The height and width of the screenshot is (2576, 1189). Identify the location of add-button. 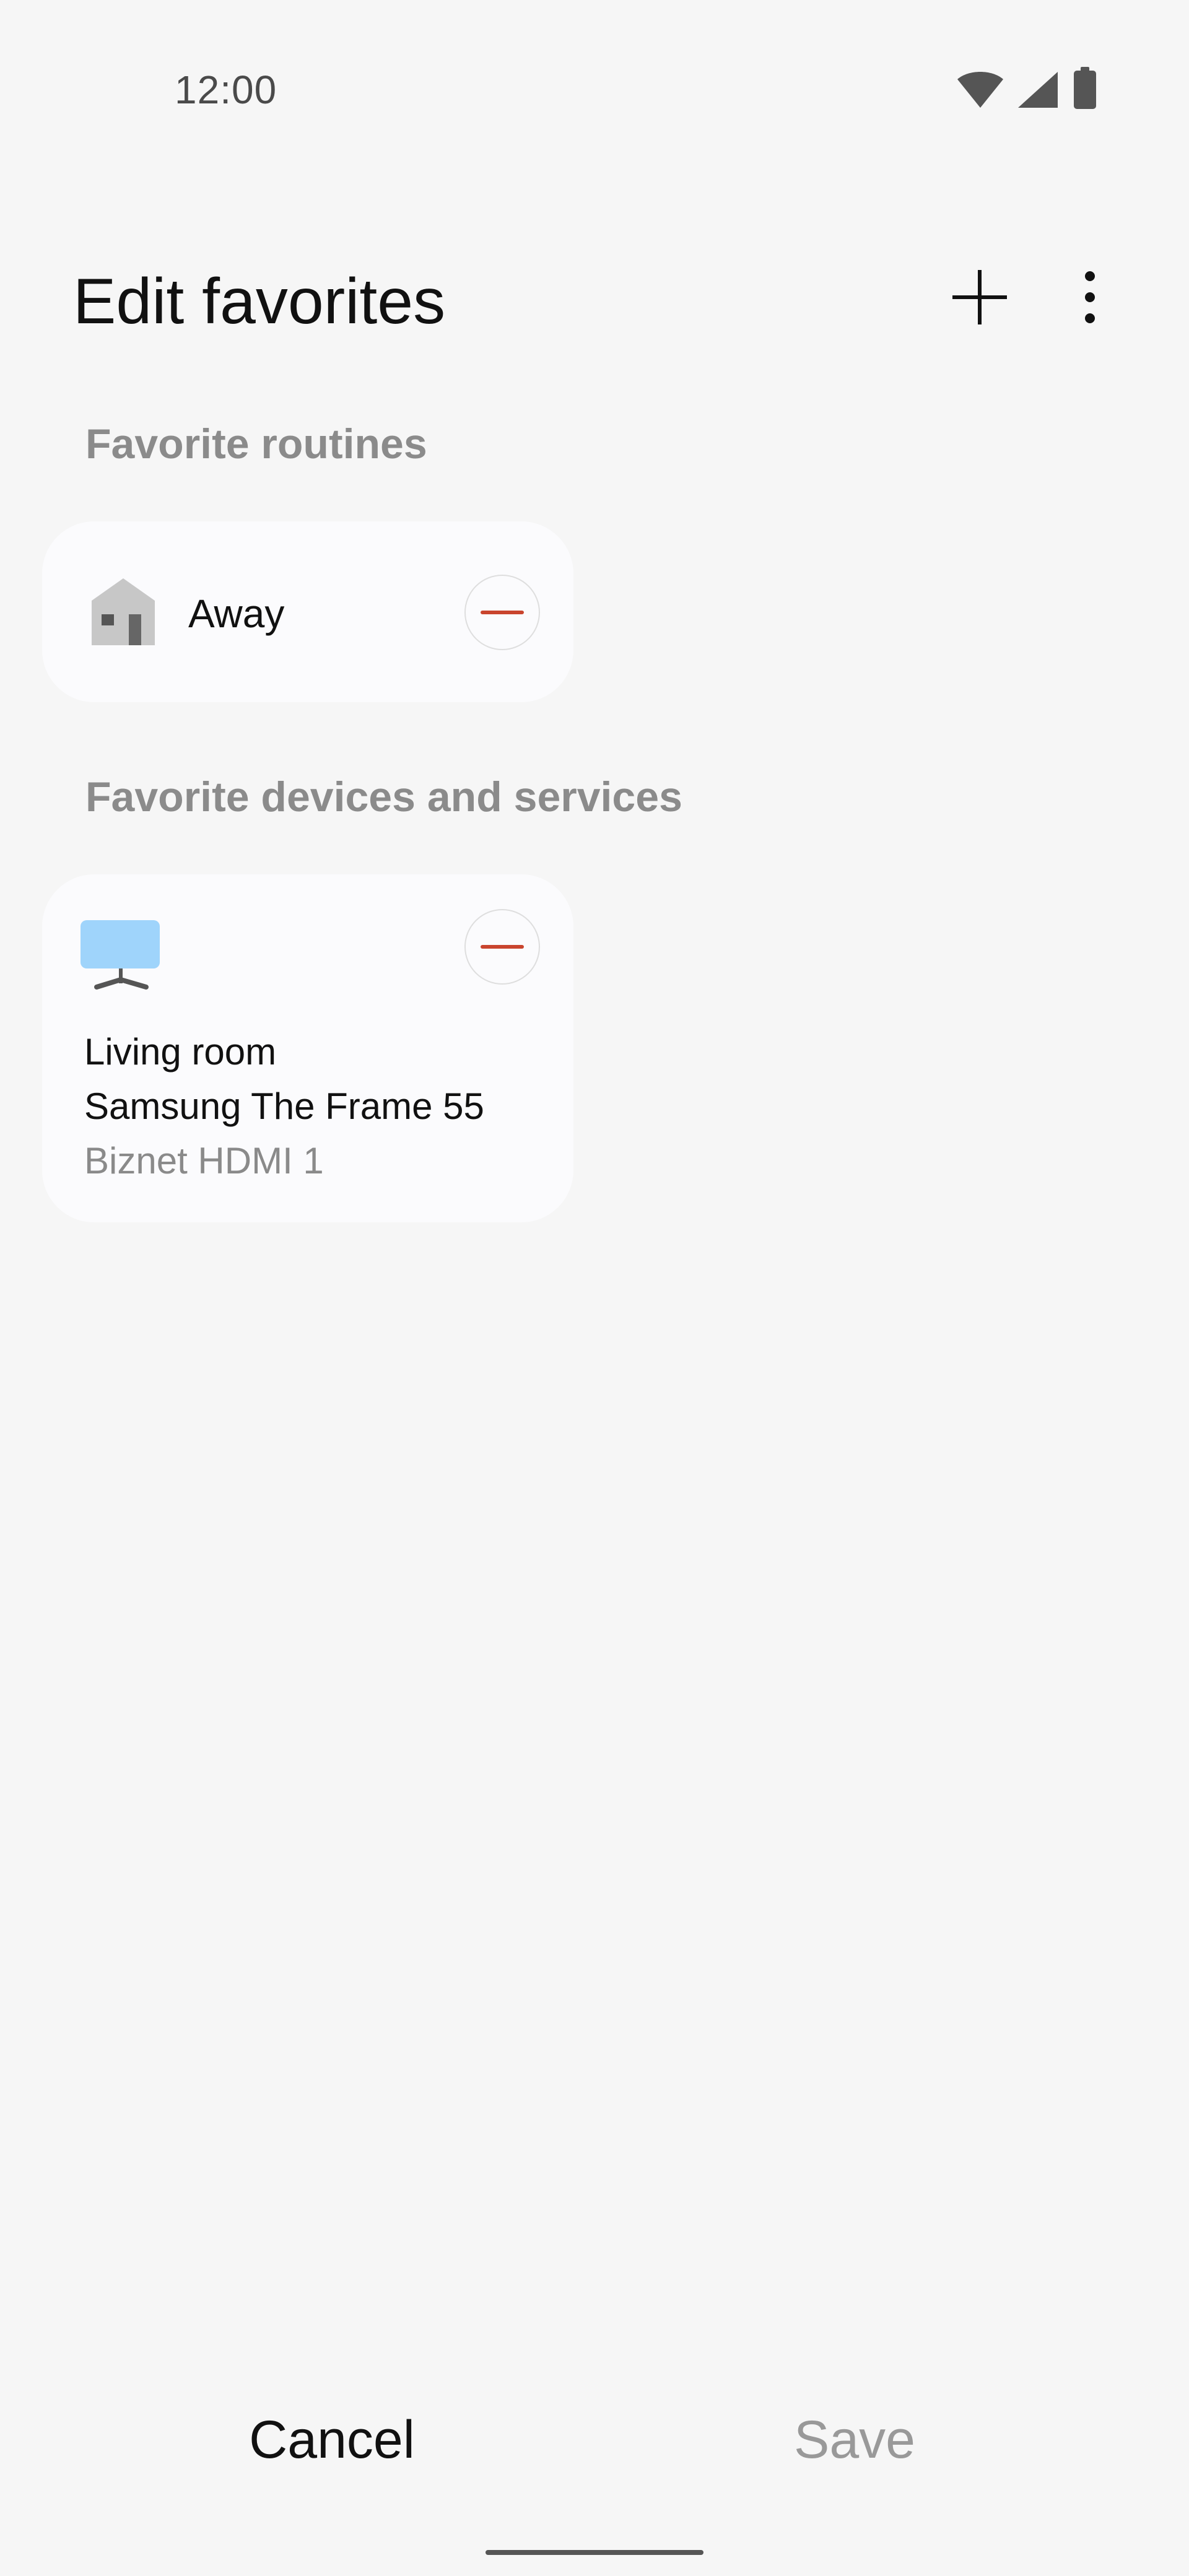
(979, 297).